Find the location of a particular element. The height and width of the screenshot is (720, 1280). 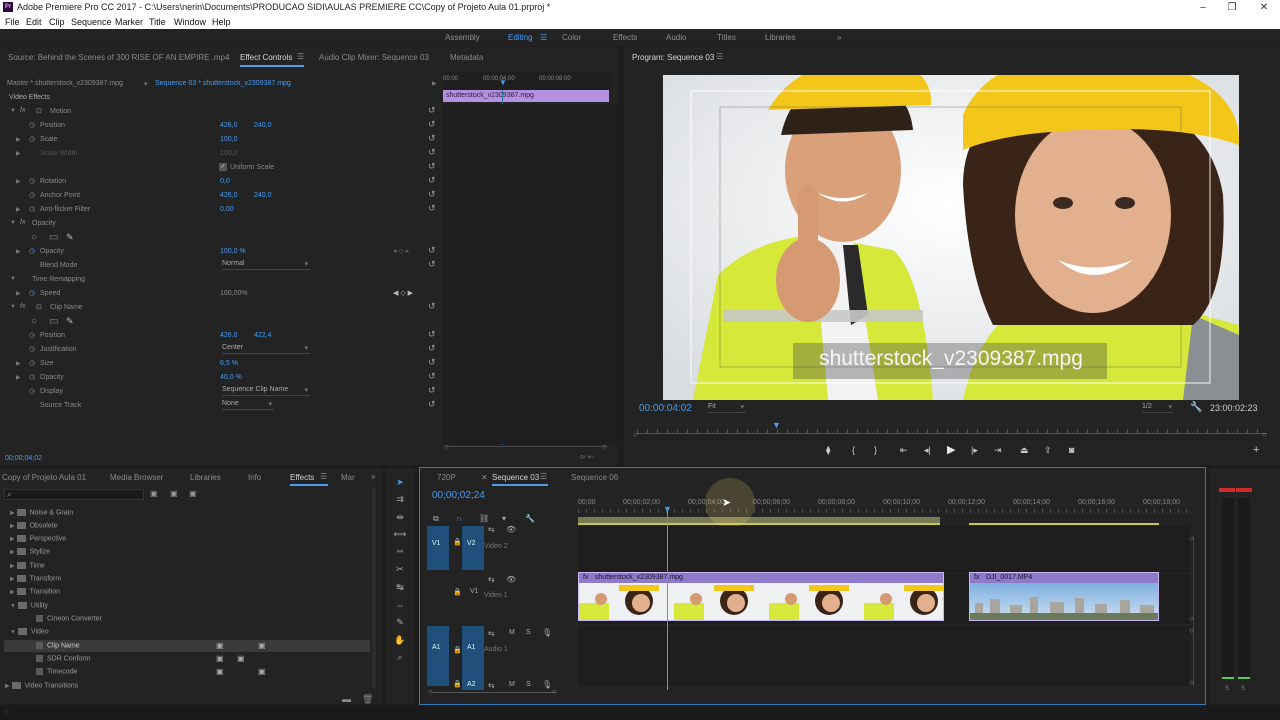

program-scrub-bar is located at coordinates (952, 433).